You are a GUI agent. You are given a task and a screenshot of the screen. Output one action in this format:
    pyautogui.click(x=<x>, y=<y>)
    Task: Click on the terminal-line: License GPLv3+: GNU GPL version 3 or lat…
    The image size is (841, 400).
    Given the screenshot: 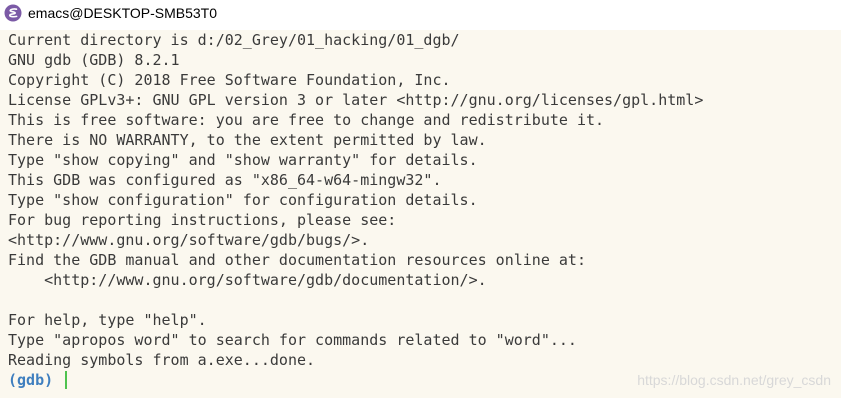 What is the action you would take?
    pyautogui.click(x=356, y=100)
    